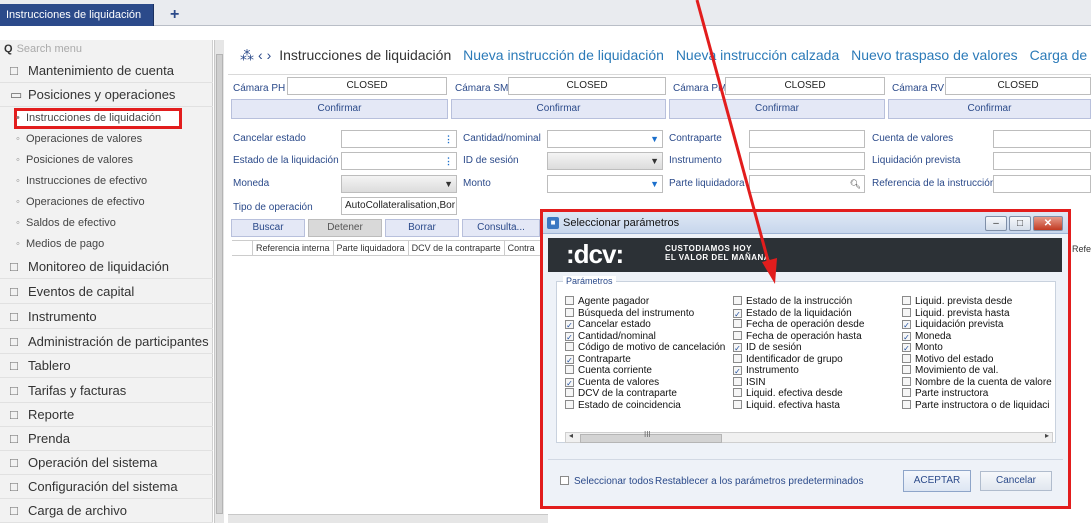 This screenshot has width=1091, height=523. I want to click on aceptar-button: ACEPTAR, so click(937, 481).